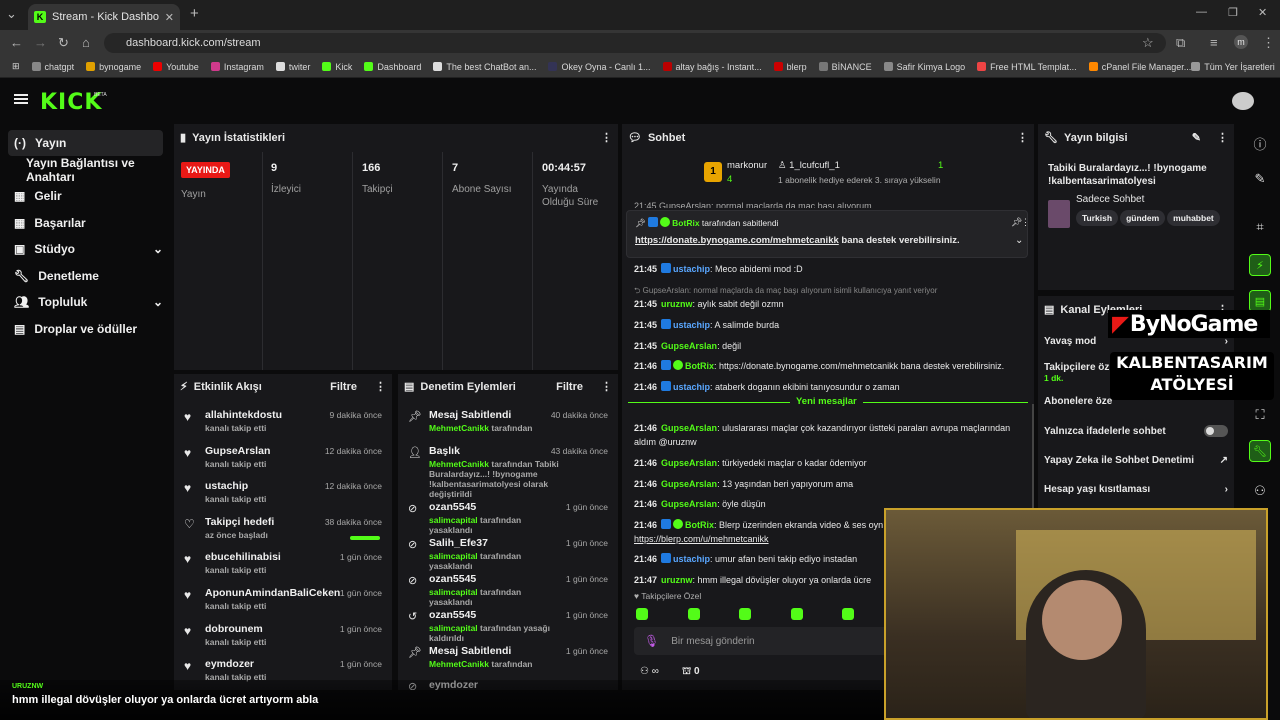 This screenshot has width=1280, height=720. I want to click on microphone-icon: 🎙︎, so click(651, 641).